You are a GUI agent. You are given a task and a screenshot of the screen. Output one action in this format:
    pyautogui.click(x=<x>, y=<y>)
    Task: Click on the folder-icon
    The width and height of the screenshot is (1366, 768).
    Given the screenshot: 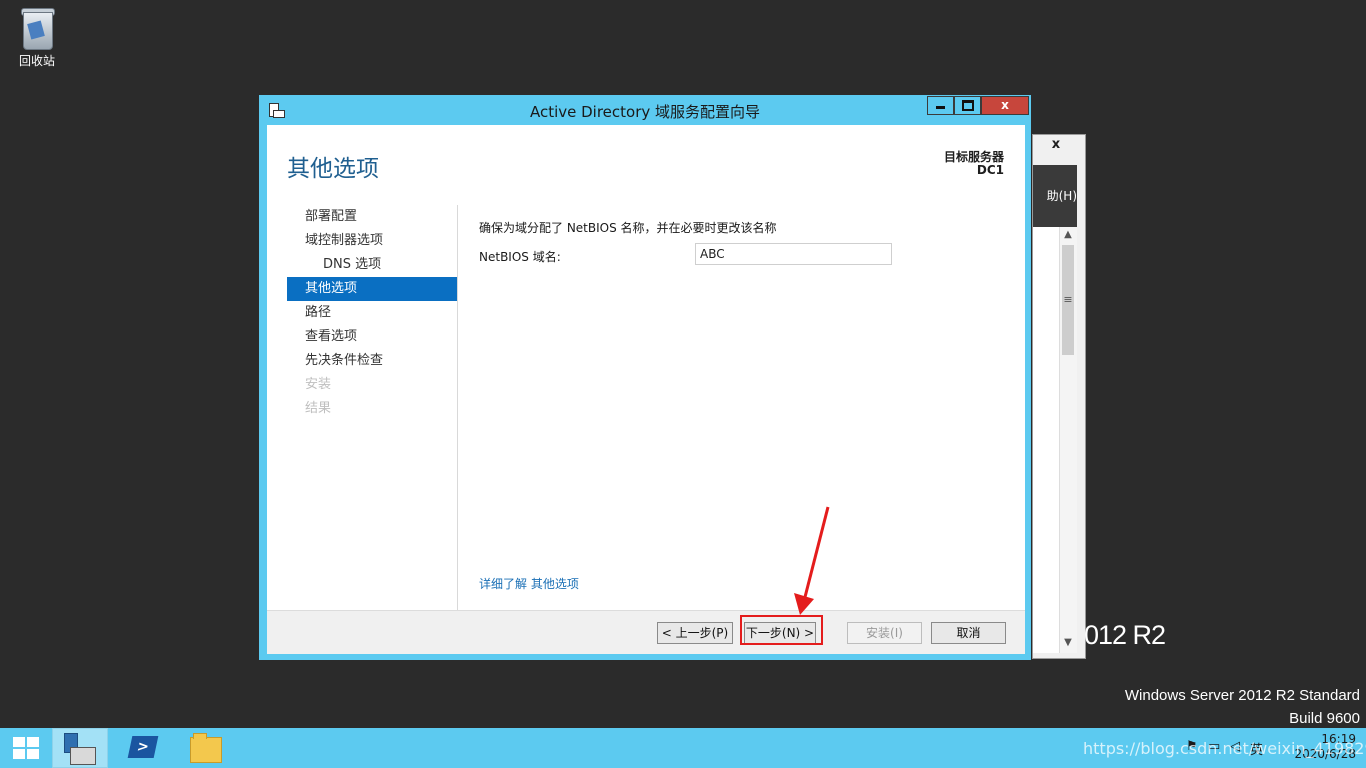 What is the action you would take?
    pyautogui.click(x=206, y=748)
    